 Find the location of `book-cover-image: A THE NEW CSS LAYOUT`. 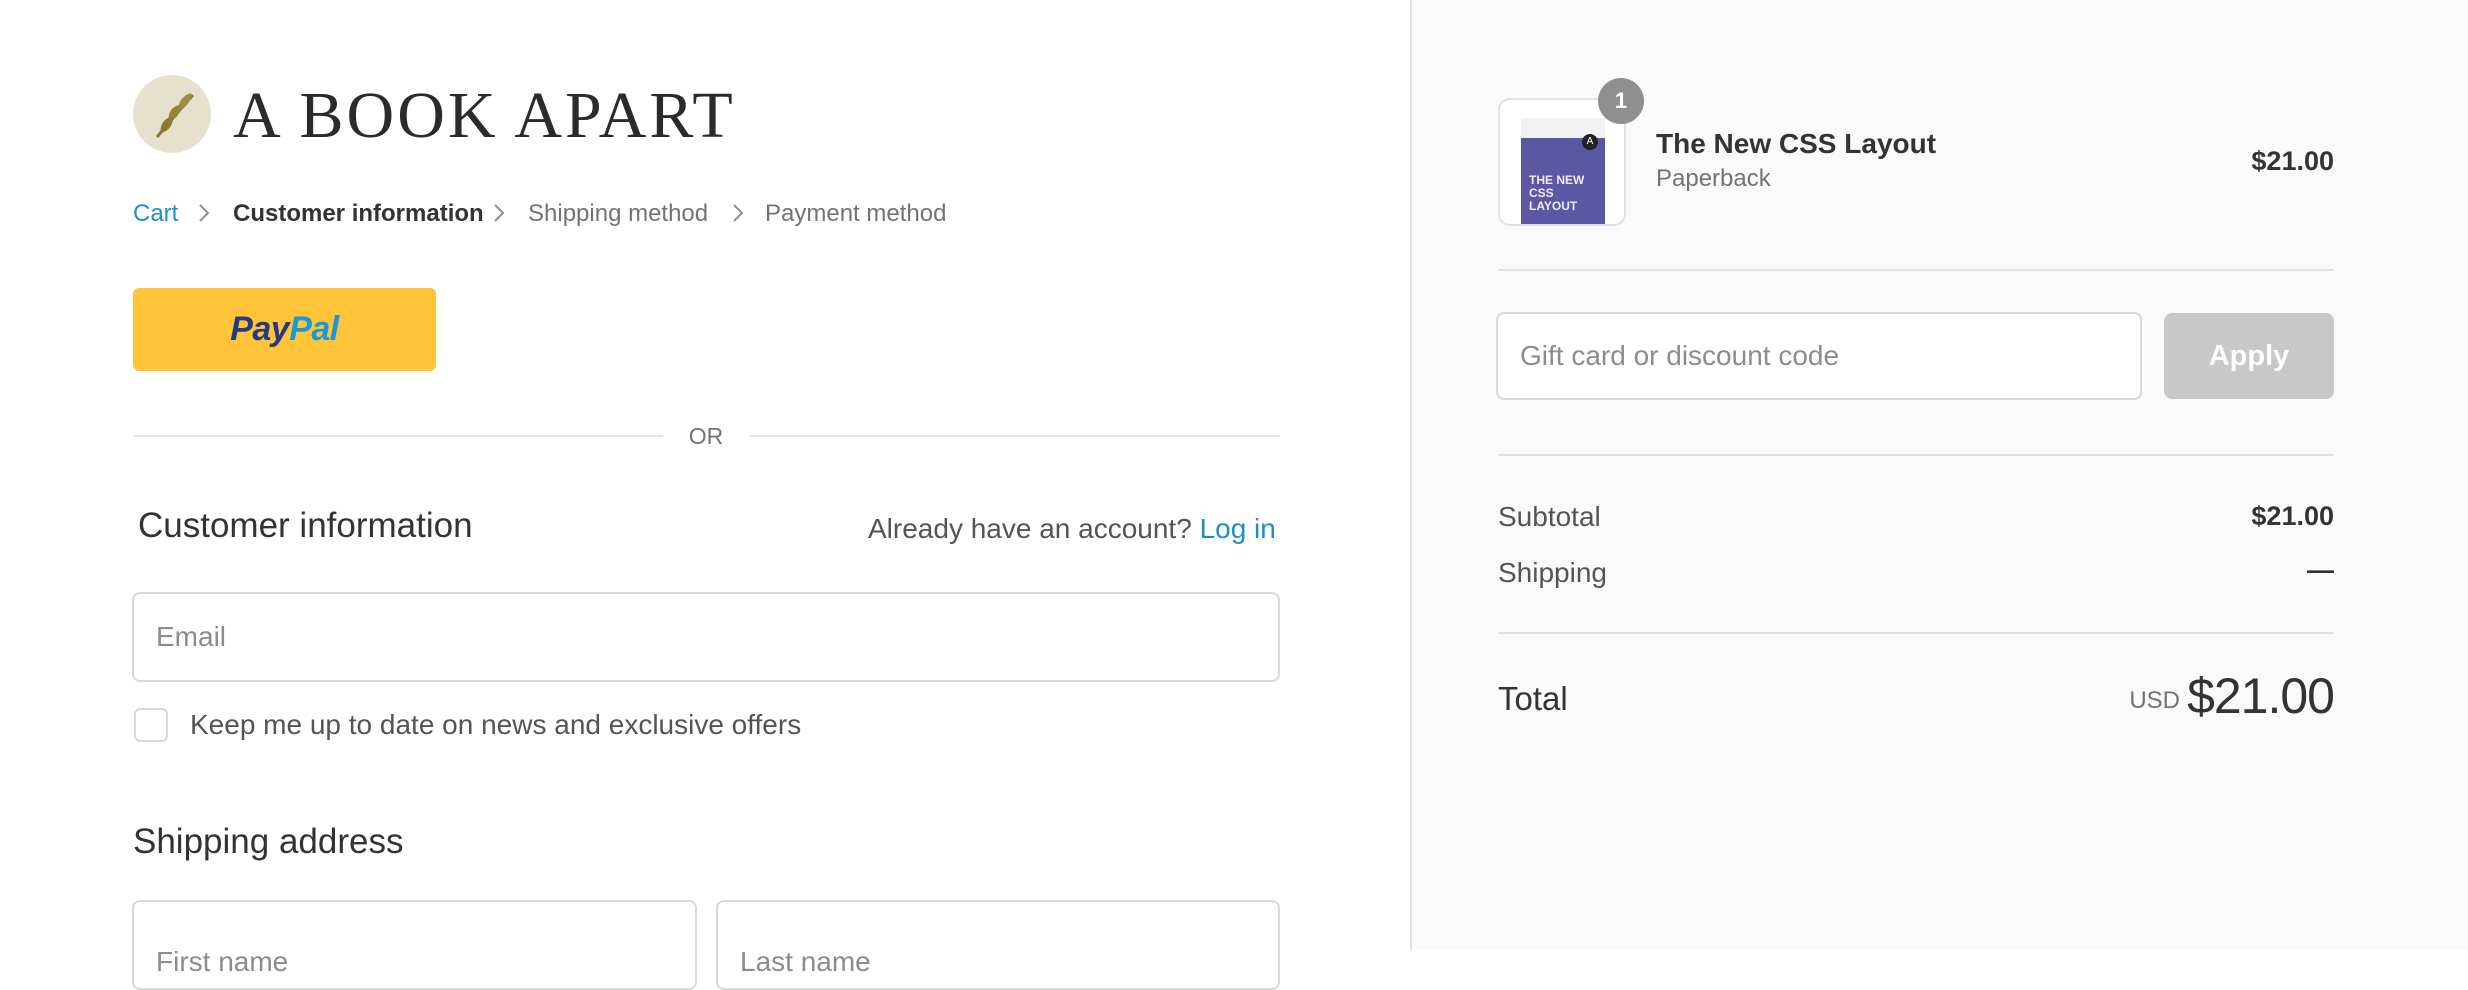

book-cover-image: A THE NEW CSS LAYOUT is located at coordinates (1563, 171).